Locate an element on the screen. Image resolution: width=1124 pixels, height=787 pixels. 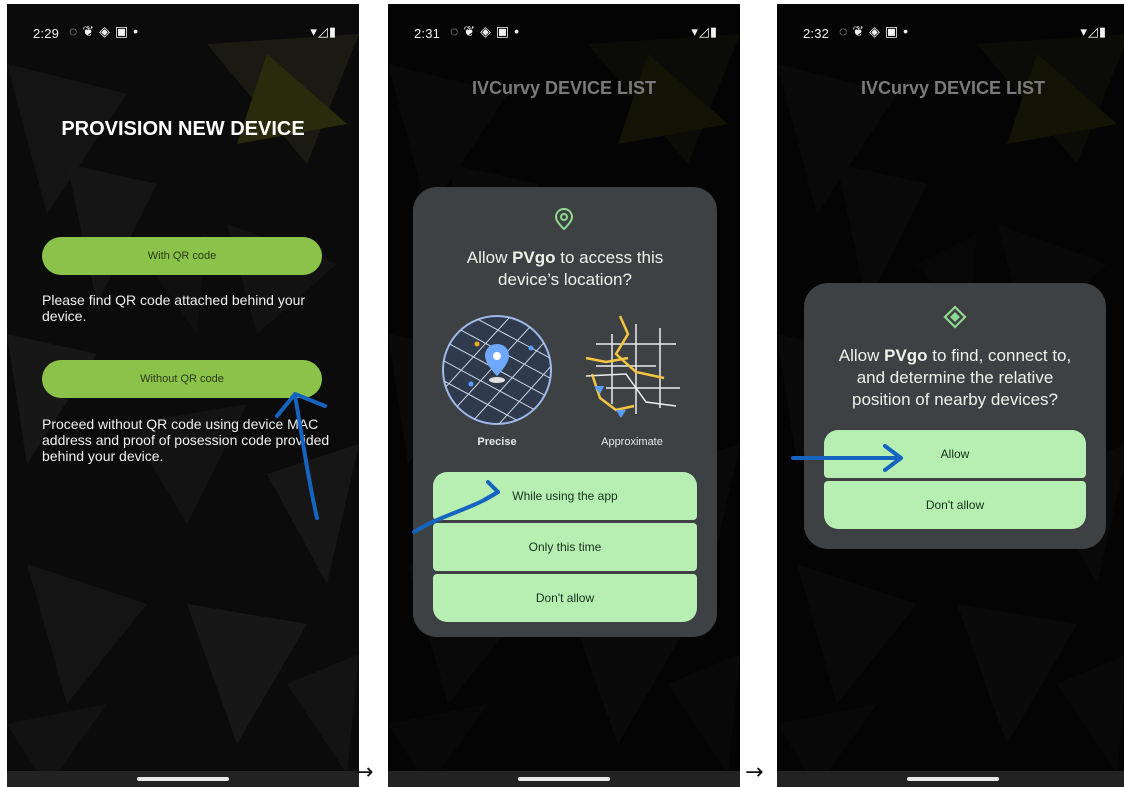
while-using-app-button: While using the app is located at coordinates (565, 496).